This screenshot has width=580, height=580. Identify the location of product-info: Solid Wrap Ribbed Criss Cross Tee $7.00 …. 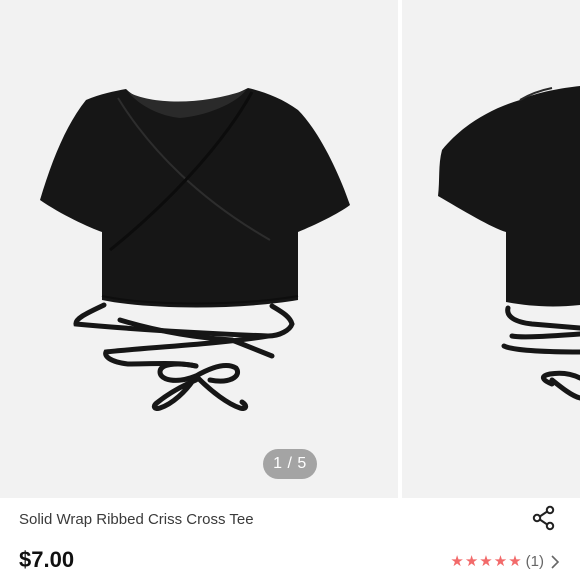
(290, 539).